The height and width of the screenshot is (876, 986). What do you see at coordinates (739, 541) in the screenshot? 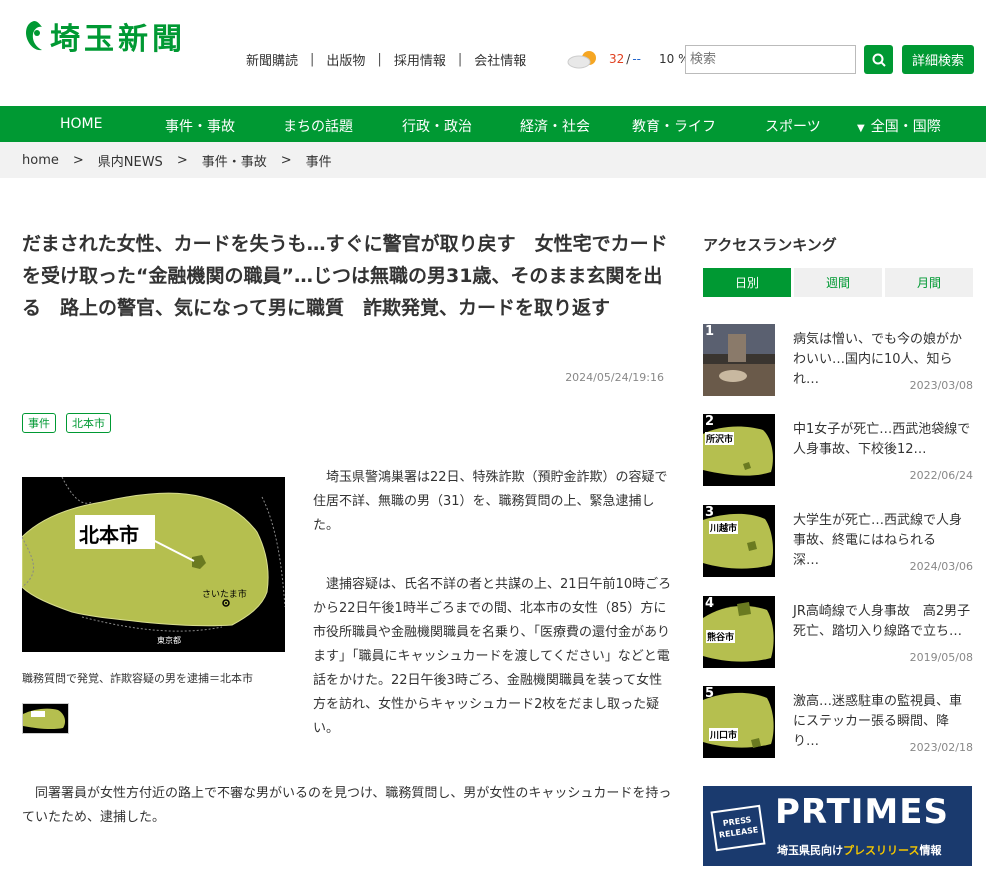
I see `ranking-thumbnail: 3 川越市` at bounding box center [739, 541].